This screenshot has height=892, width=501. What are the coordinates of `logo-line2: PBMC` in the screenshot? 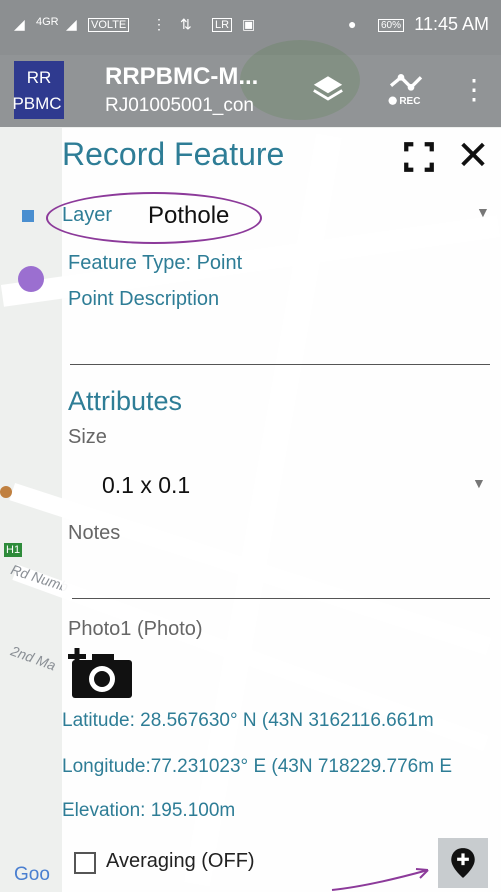 It's located at (37, 103).